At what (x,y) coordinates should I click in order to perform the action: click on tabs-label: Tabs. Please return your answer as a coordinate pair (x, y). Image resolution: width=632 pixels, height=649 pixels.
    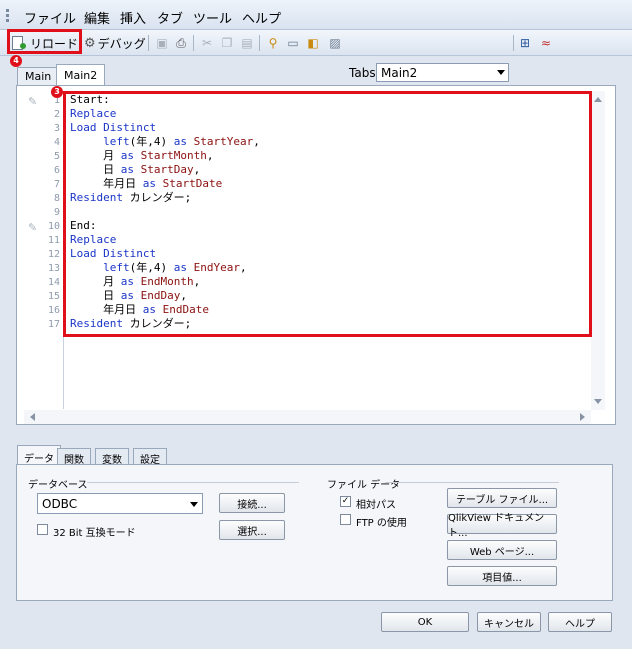
    Looking at the image, I should click on (362, 73).